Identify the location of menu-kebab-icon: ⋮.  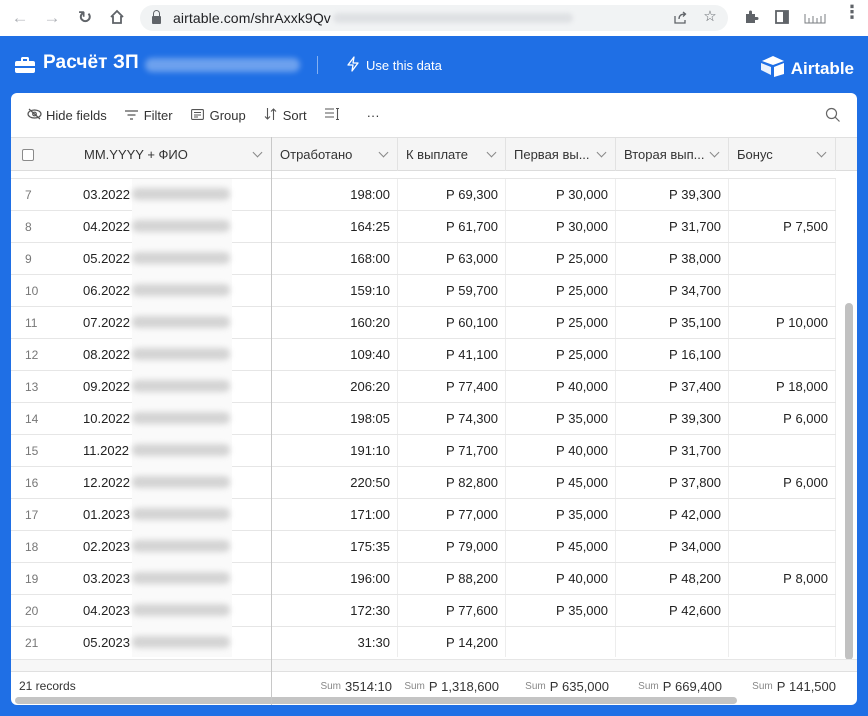
(852, 12).